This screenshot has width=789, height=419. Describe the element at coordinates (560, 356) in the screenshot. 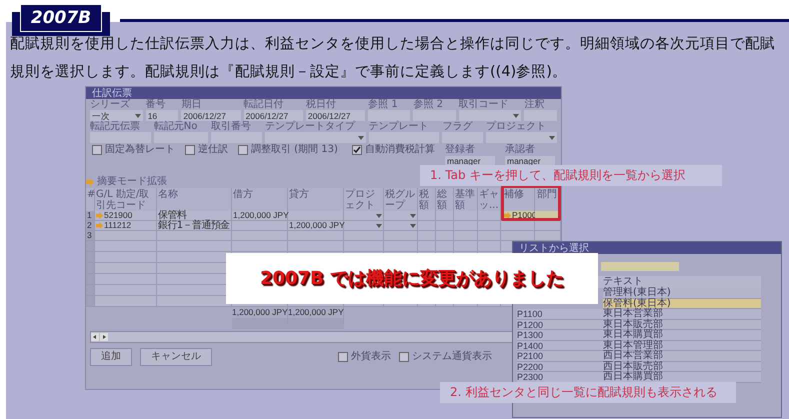

I see `row-code: P2100` at that location.